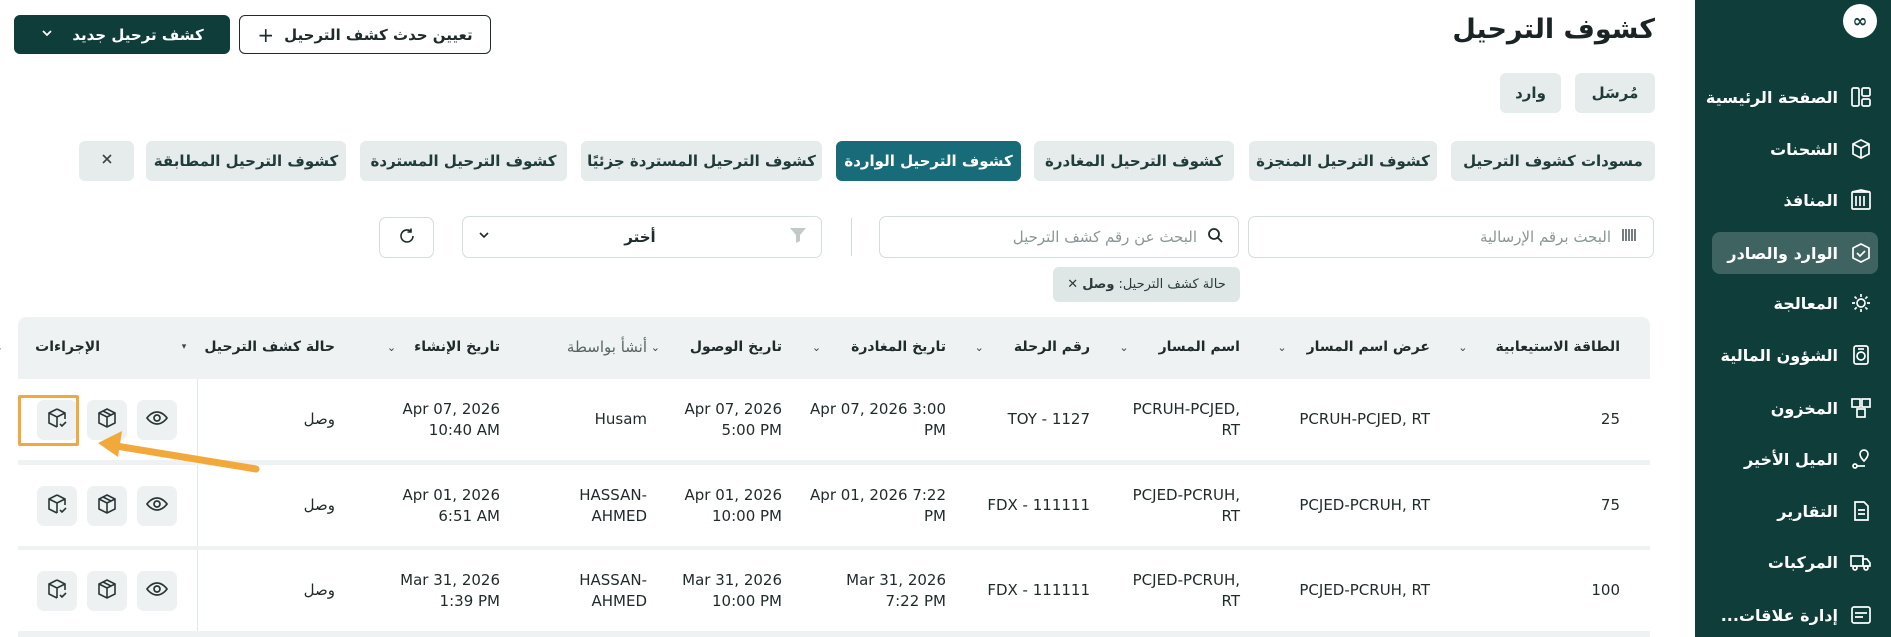 The image size is (1891, 637). Describe the element at coordinates (1786, 97) in the screenshot. I see `sidebar-item-home: الصفحة الرئيسية` at that location.